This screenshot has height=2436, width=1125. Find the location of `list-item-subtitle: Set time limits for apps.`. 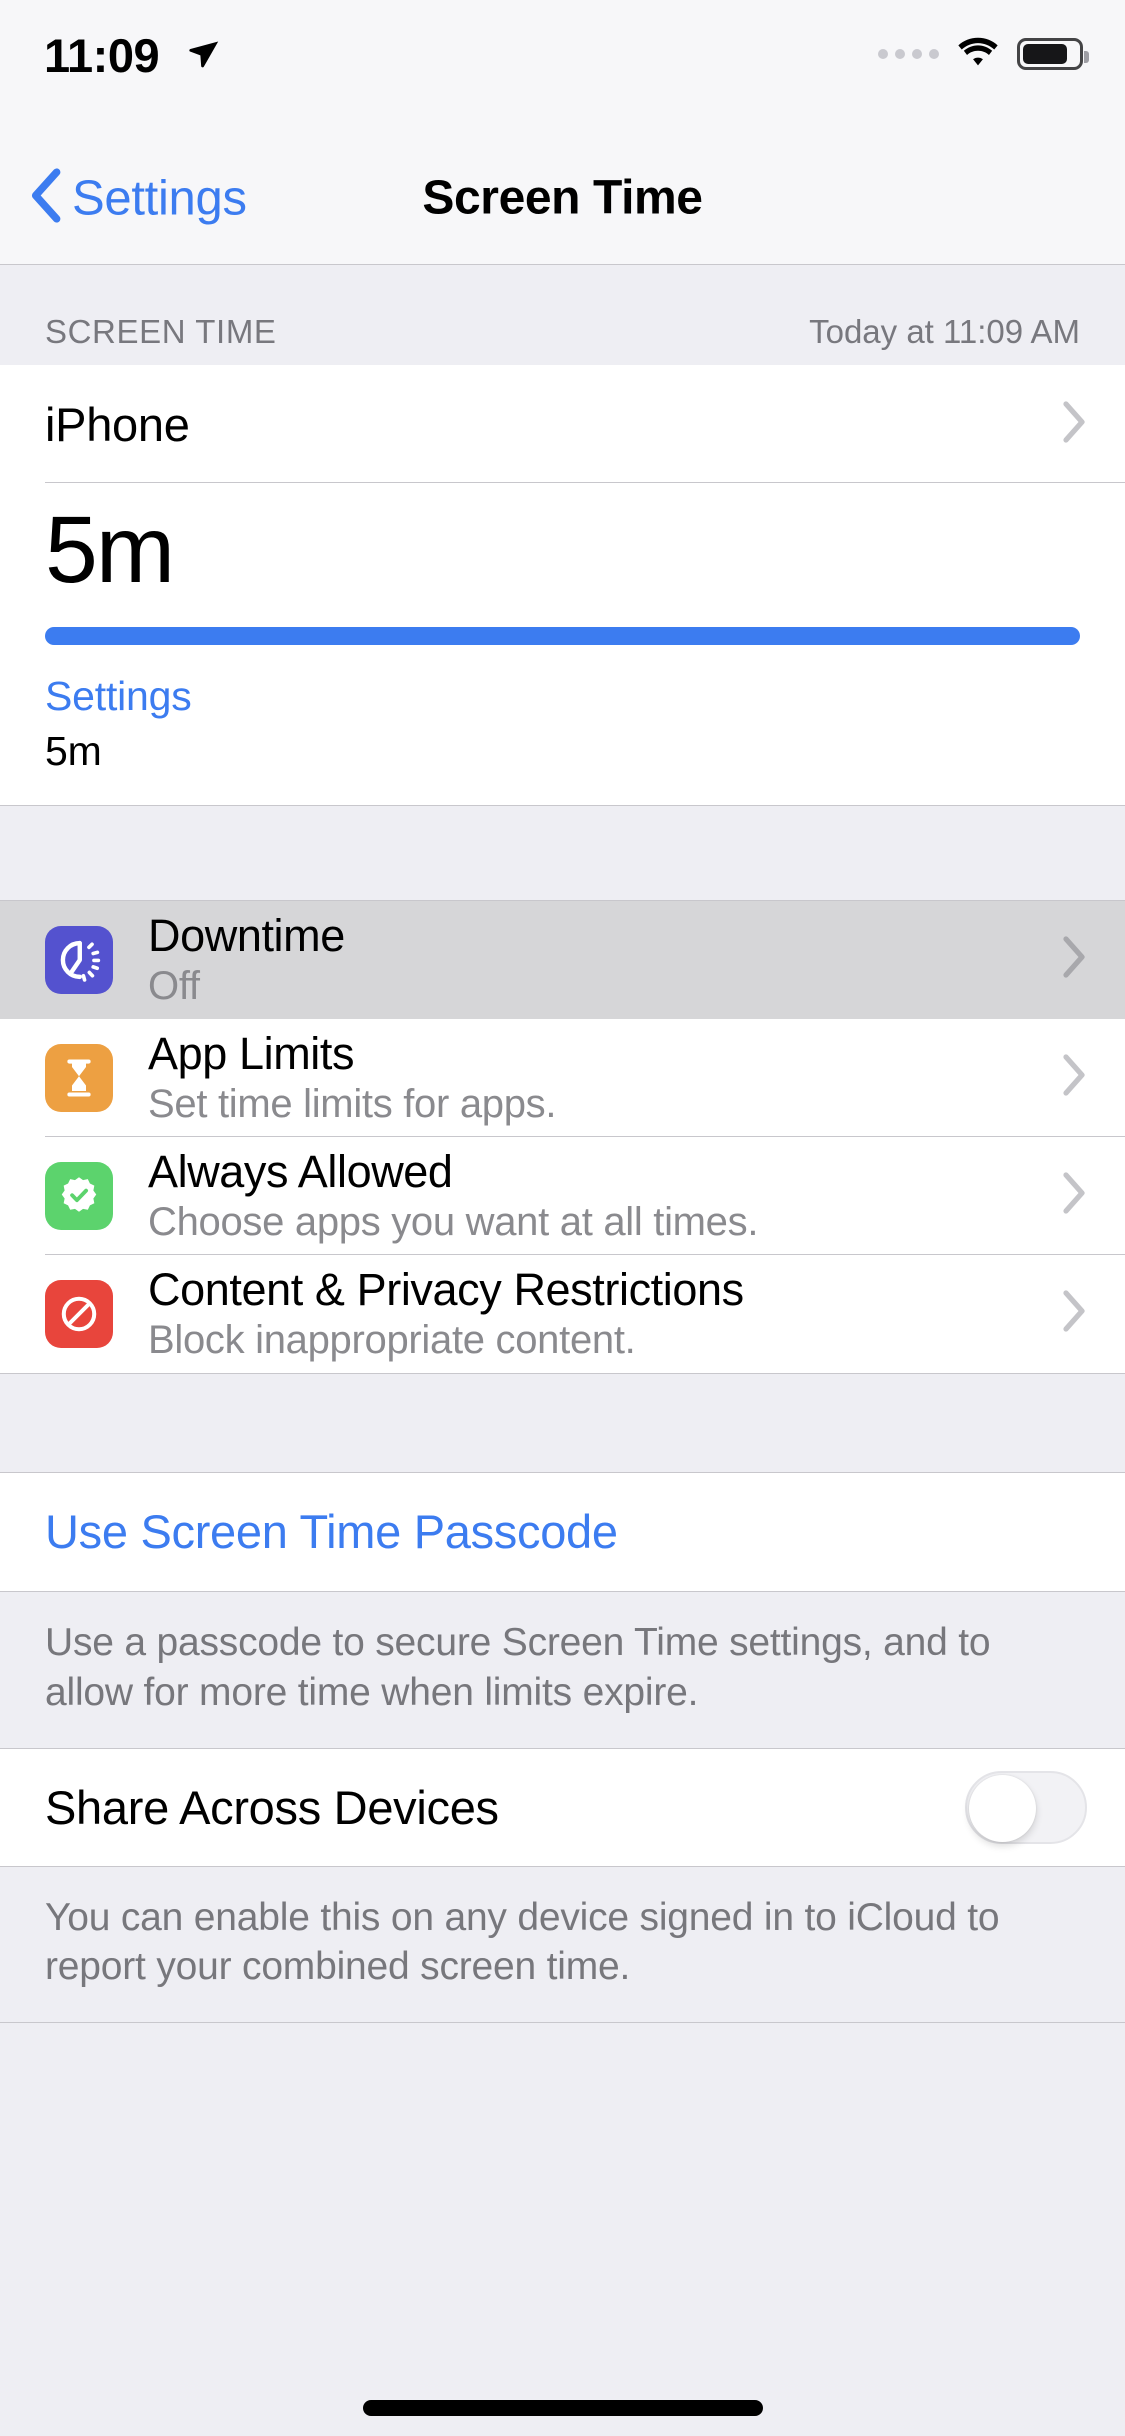

list-item-subtitle: Set time limits for apps. is located at coordinates (352, 1103).